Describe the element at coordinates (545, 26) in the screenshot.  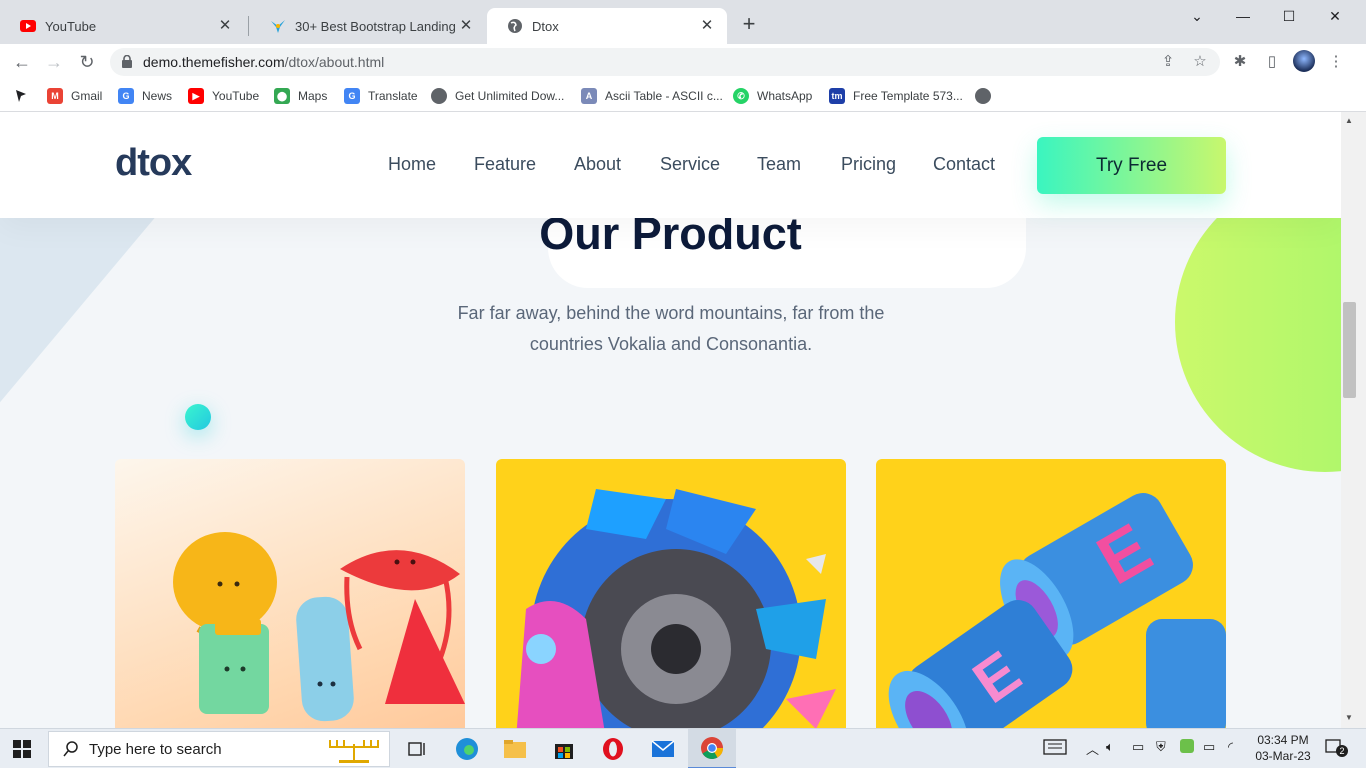
I see `tab-title: Dtox` at that location.